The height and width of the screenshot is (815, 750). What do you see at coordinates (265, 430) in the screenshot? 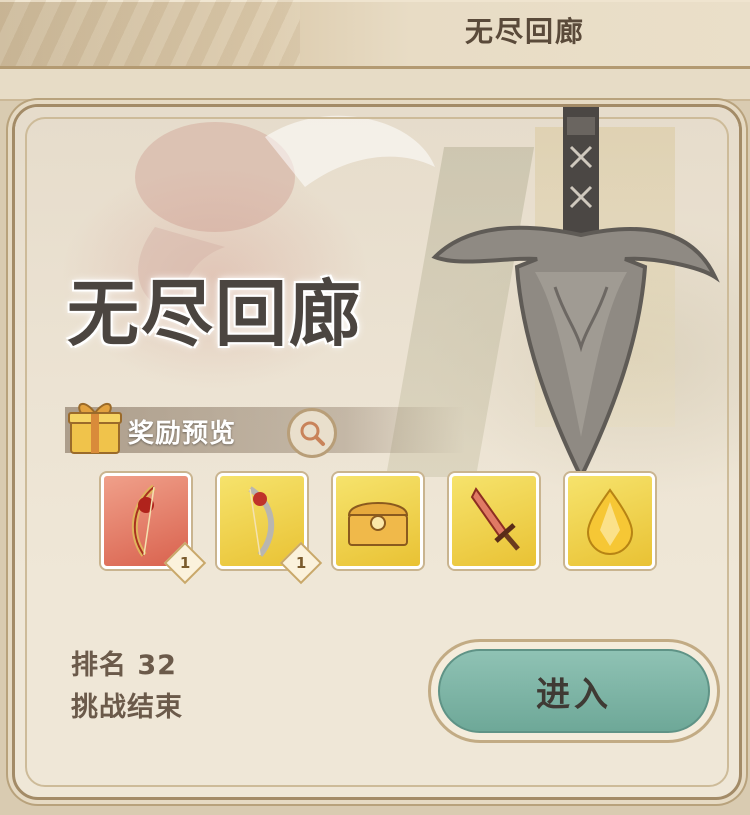
I see `reward-preview-bar` at bounding box center [265, 430].